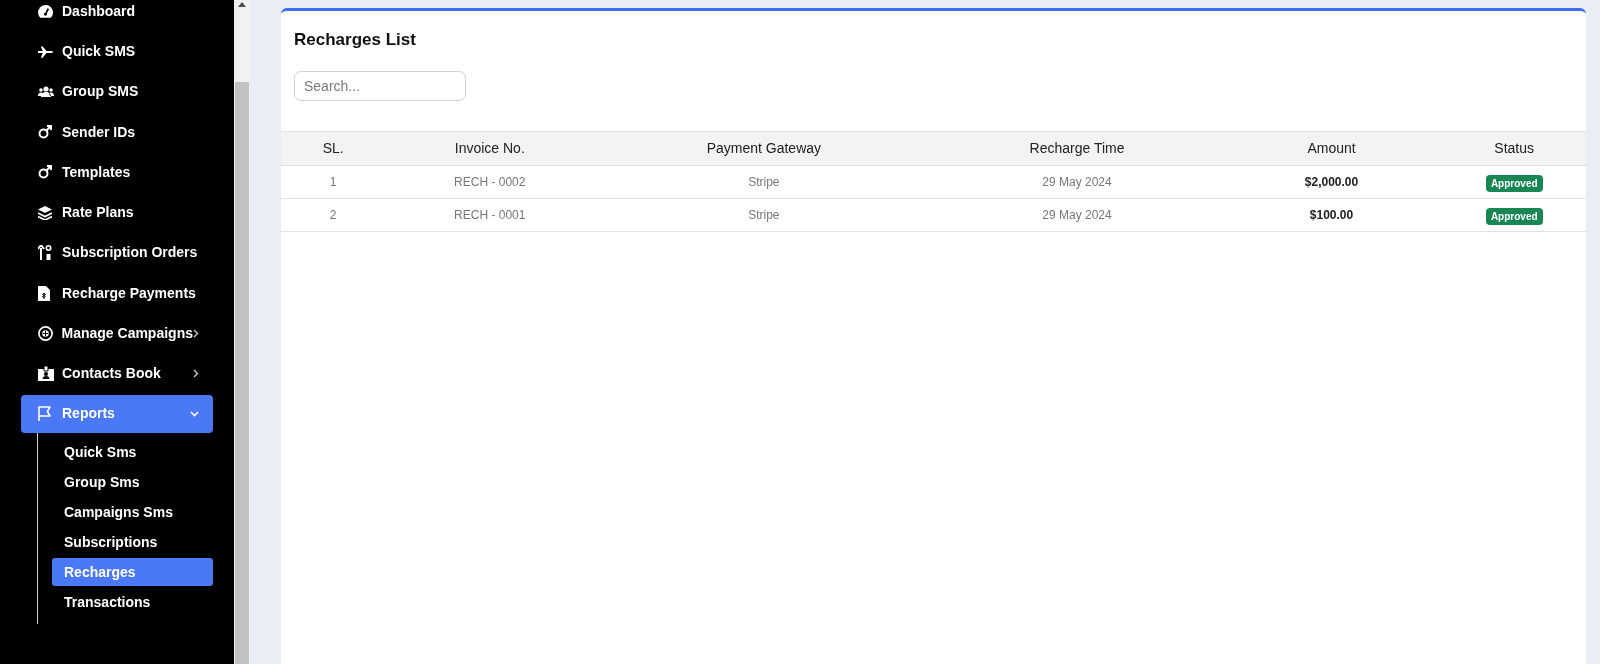  What do you see at coordinates (45, 51) in the screenshot?
I see `airplane-icon` at bounding box center [45, 51].